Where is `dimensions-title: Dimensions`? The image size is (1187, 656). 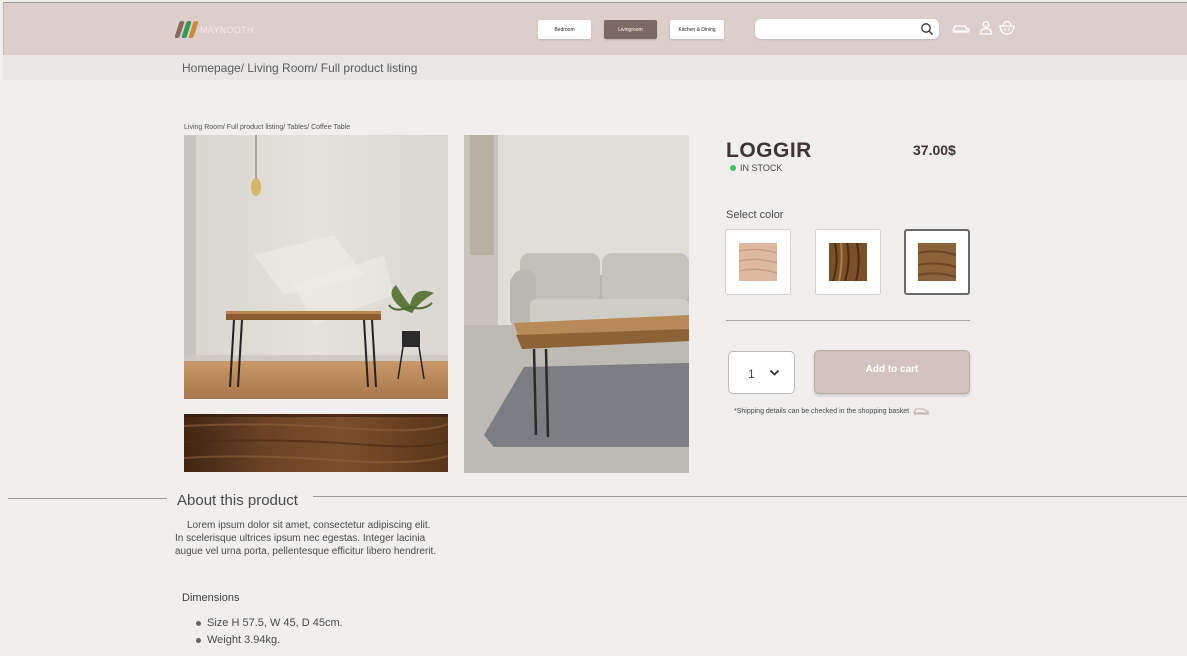 dimensions-title: Dimensions is located at coordinates (211, 598).